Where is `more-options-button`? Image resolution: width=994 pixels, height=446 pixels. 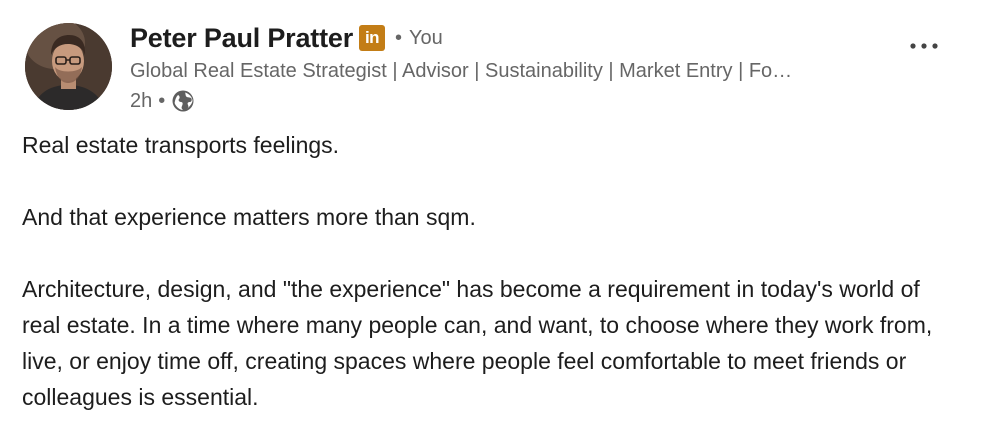
more-options-button is located at coordinates (924, 46).